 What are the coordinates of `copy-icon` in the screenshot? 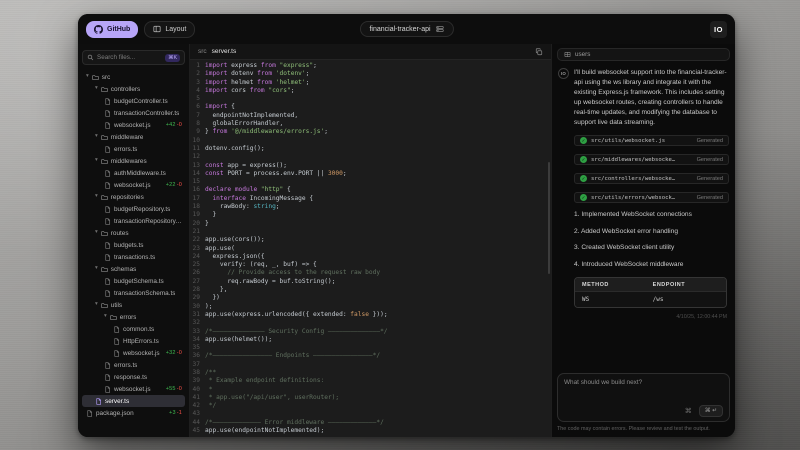 It's located at (539, 51).